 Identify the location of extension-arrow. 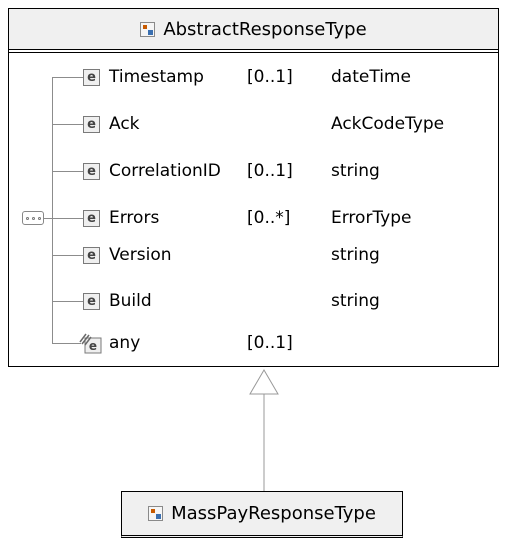
(264, 430).